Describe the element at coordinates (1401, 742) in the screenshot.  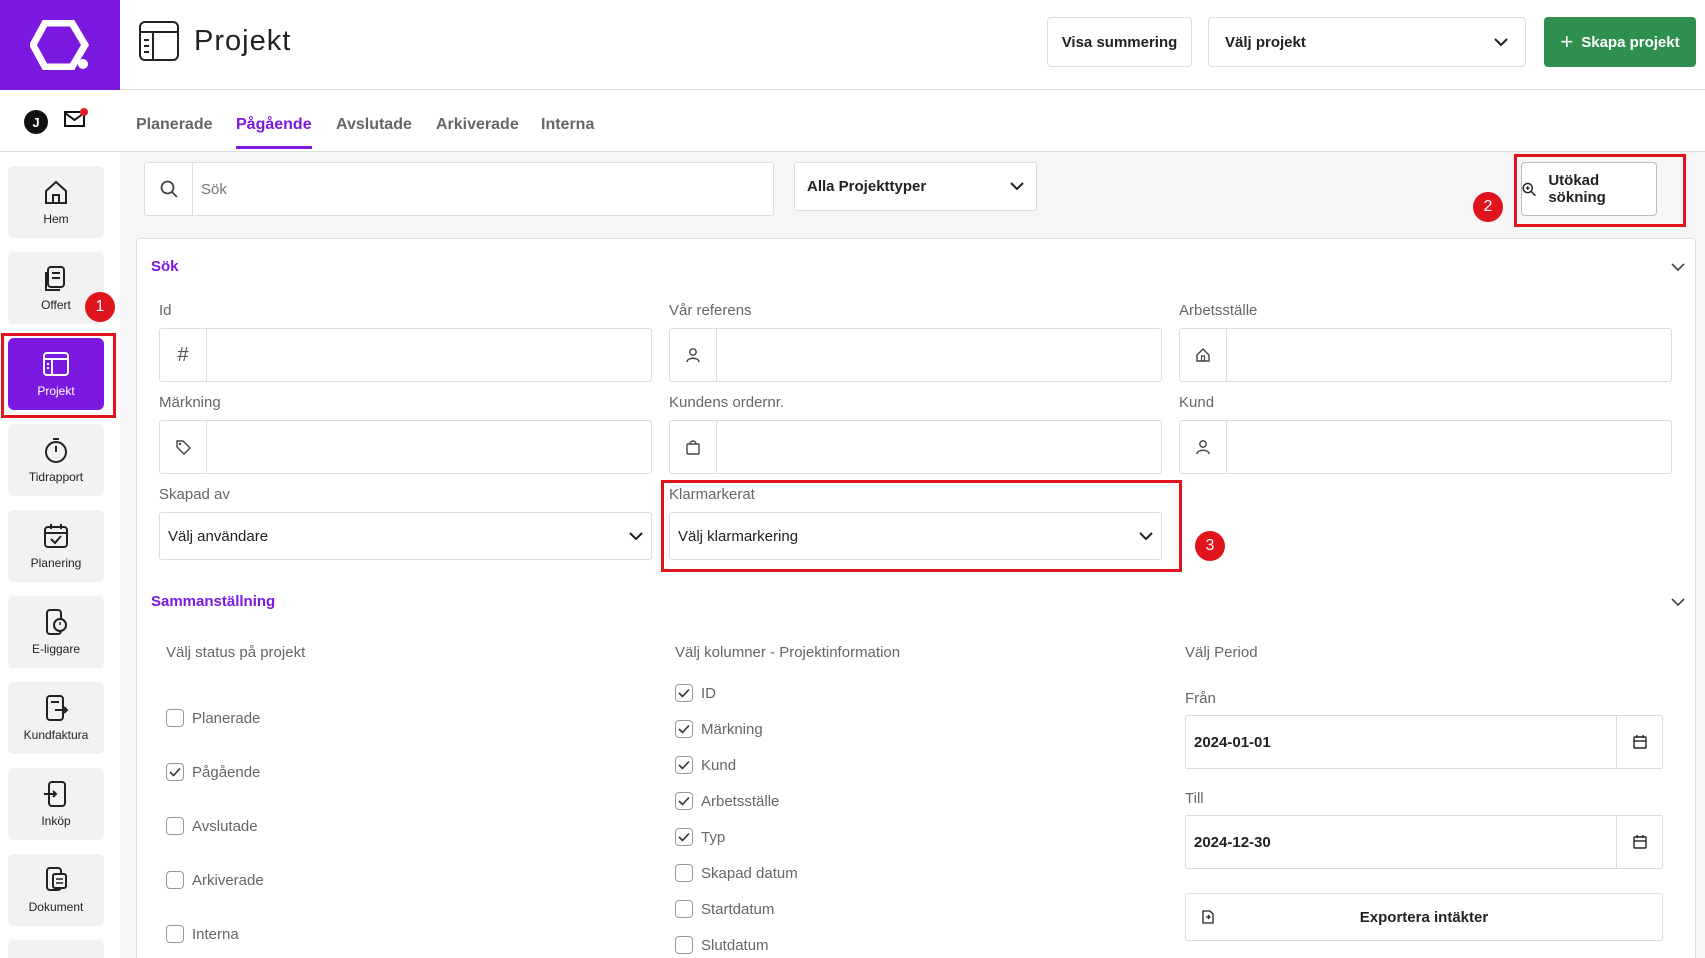
I see `from-date-value: 2024-01-01` at that location.